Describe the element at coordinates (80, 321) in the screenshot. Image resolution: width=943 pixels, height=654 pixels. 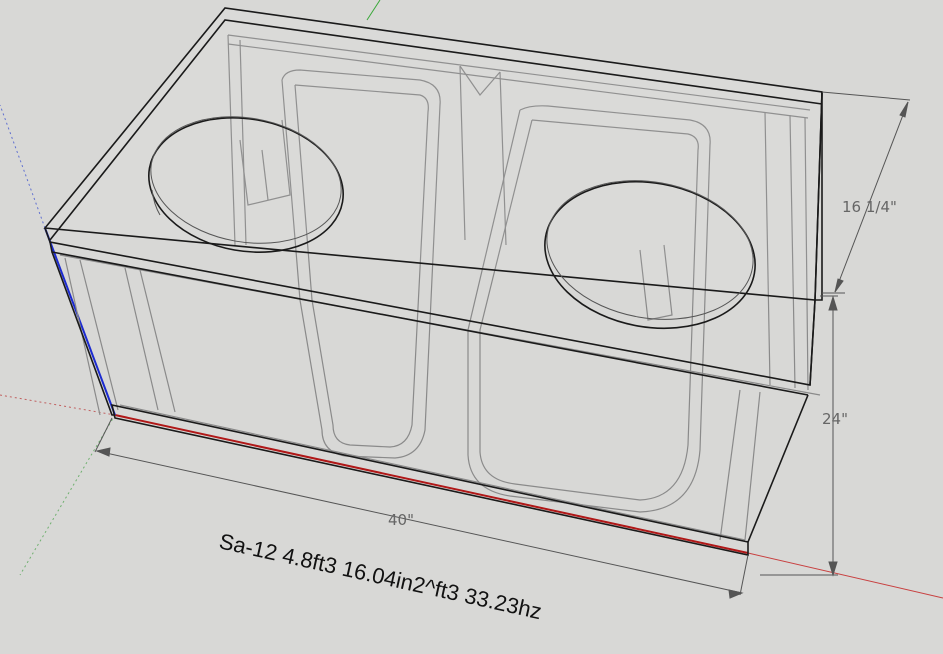
I see `blue-axis` at that location.